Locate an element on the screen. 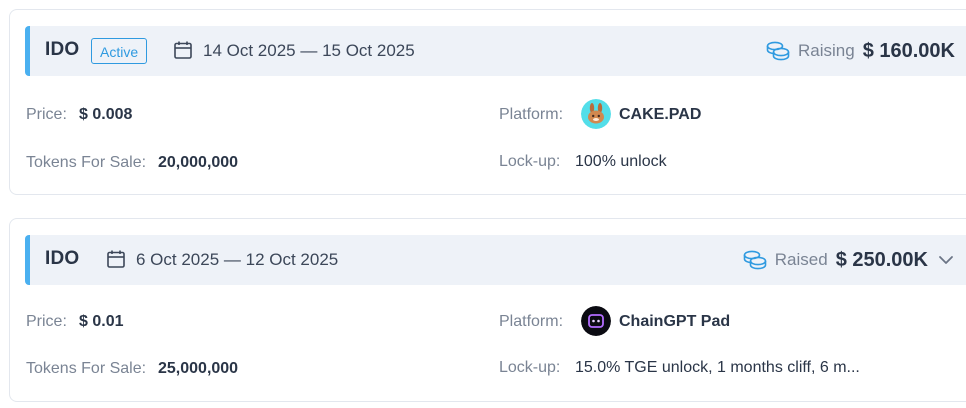 This screenshot has width=966, height=408. date-range: 6 Oct 2025 — 12 Oct 2025 is located at coordinates (237, 259).